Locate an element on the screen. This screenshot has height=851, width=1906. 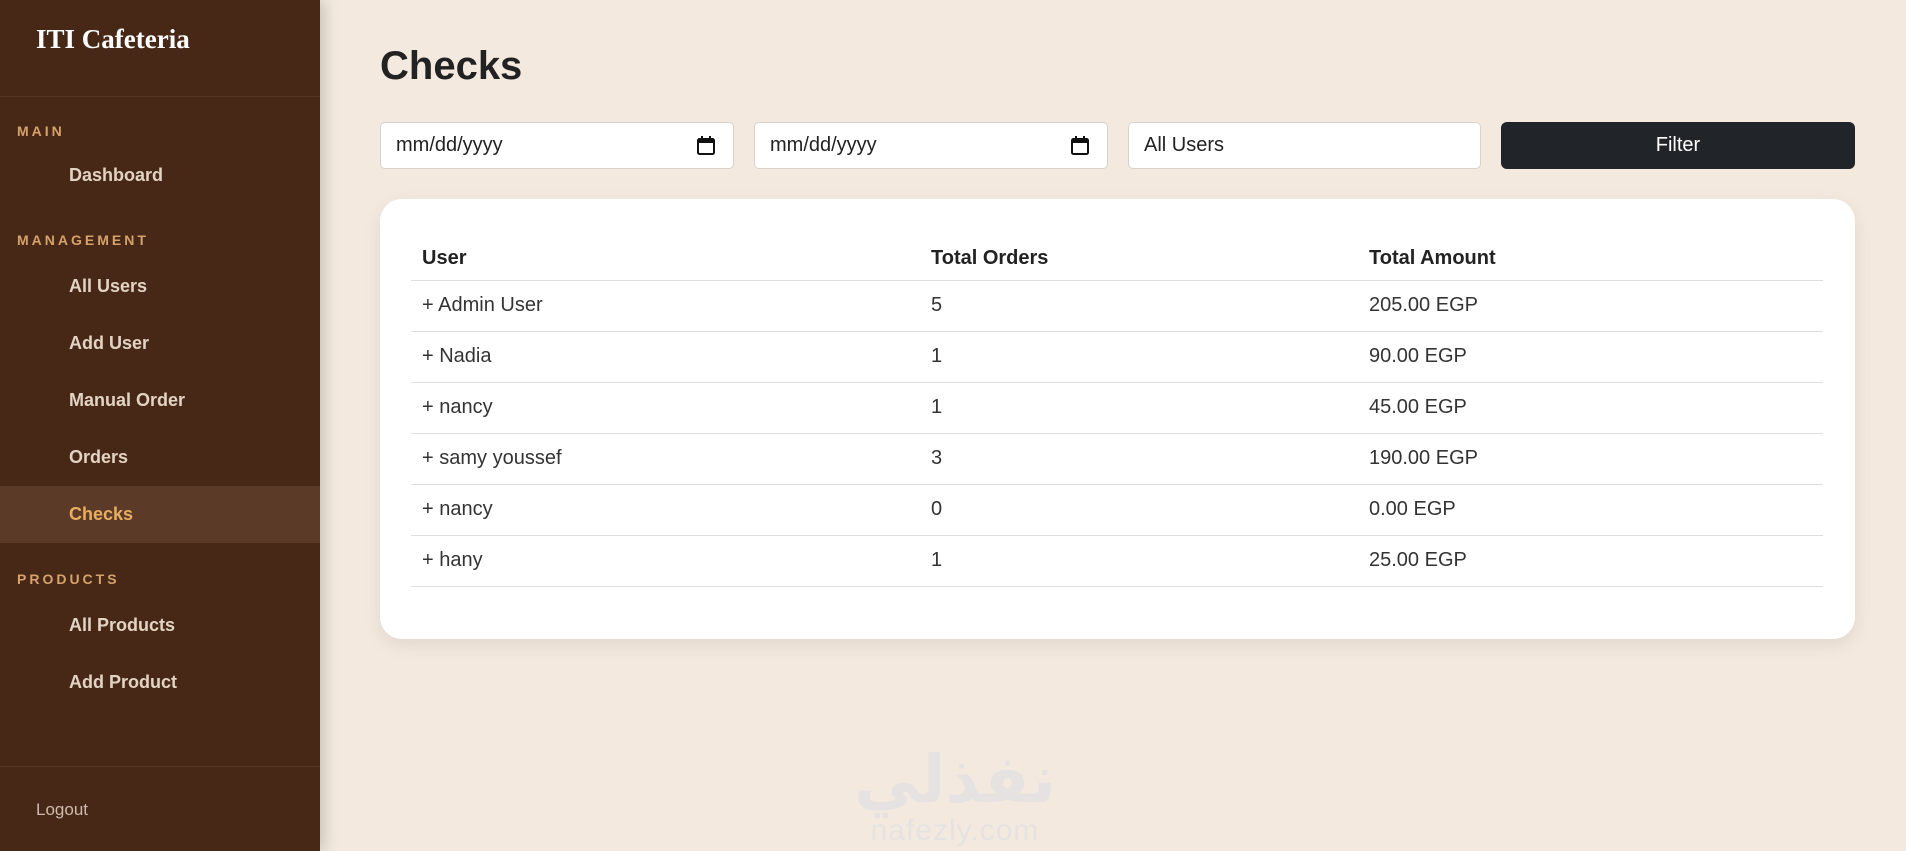
filter-button: Filter is located at coordinates (1678, 145).